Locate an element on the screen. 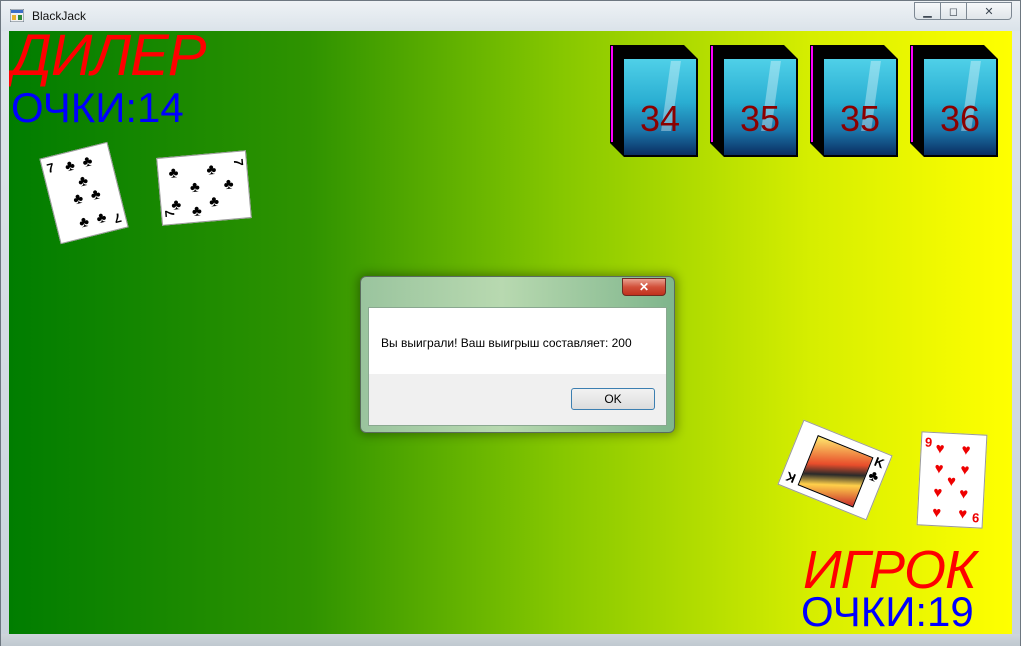 The width and height of the screenshot is (1021, 646). close-button: ✕ is located at coordinates (989, 11).